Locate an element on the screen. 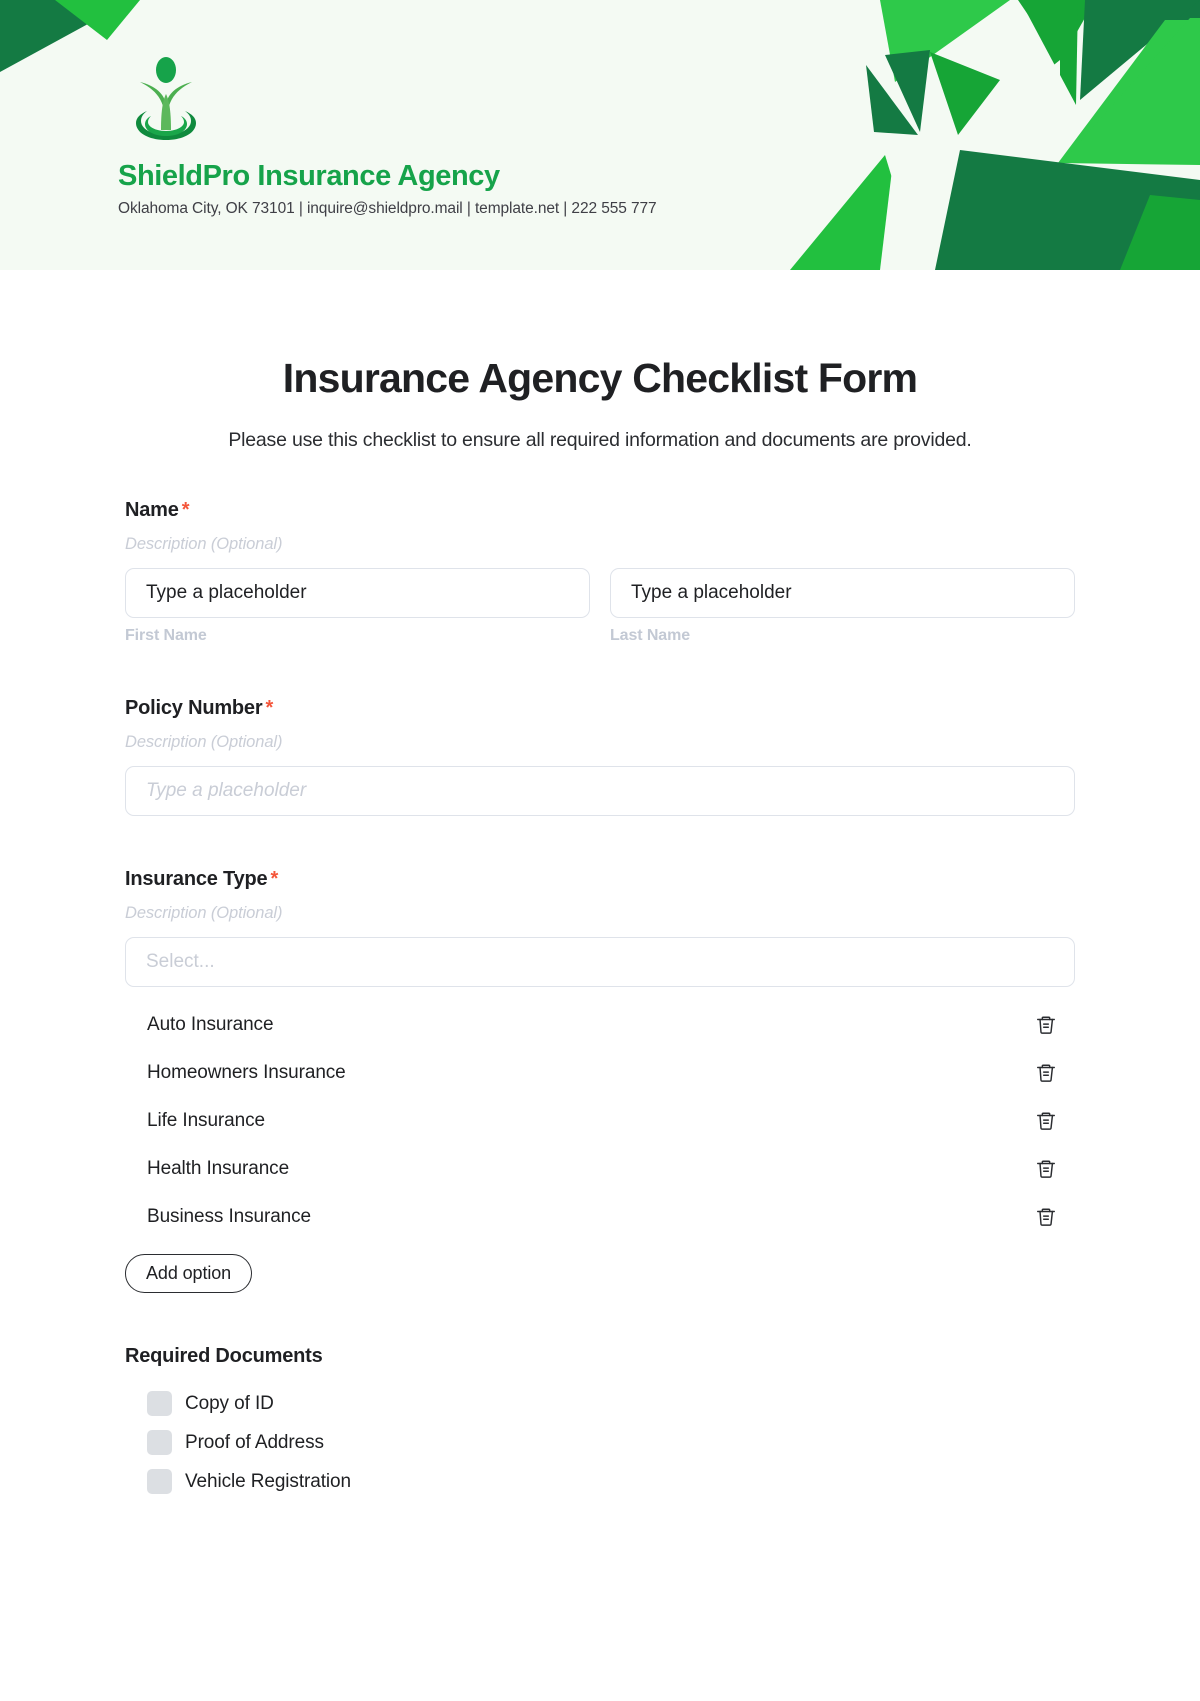  company-logo is located at coordinates (166, 100).